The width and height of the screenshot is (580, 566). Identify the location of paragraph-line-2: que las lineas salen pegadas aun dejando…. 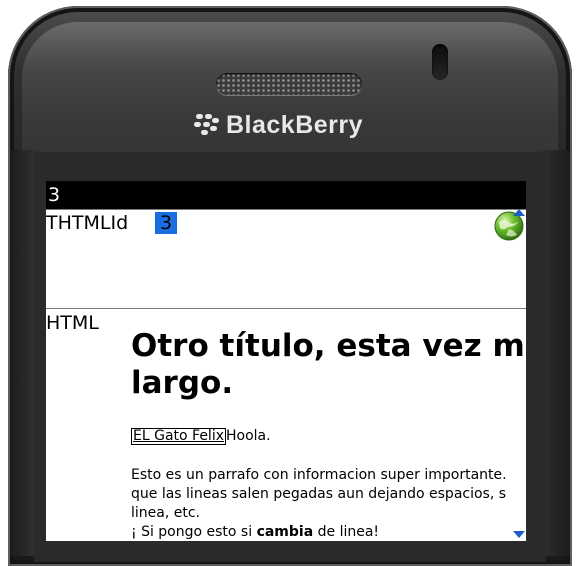
(319, 494).